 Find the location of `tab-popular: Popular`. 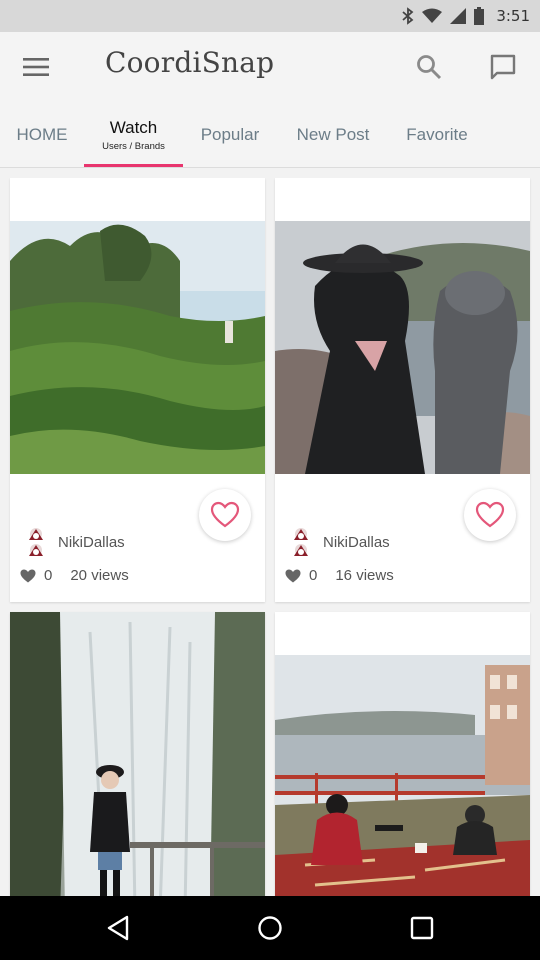

tab-popular: Popular is located at coordinates (230, 135).